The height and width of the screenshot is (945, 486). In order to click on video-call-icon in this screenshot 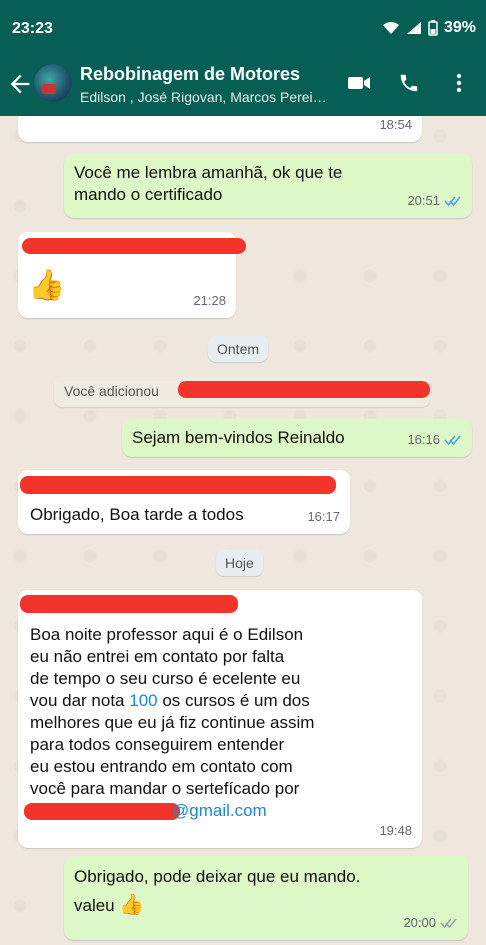, I will do `click(359, 83)`.